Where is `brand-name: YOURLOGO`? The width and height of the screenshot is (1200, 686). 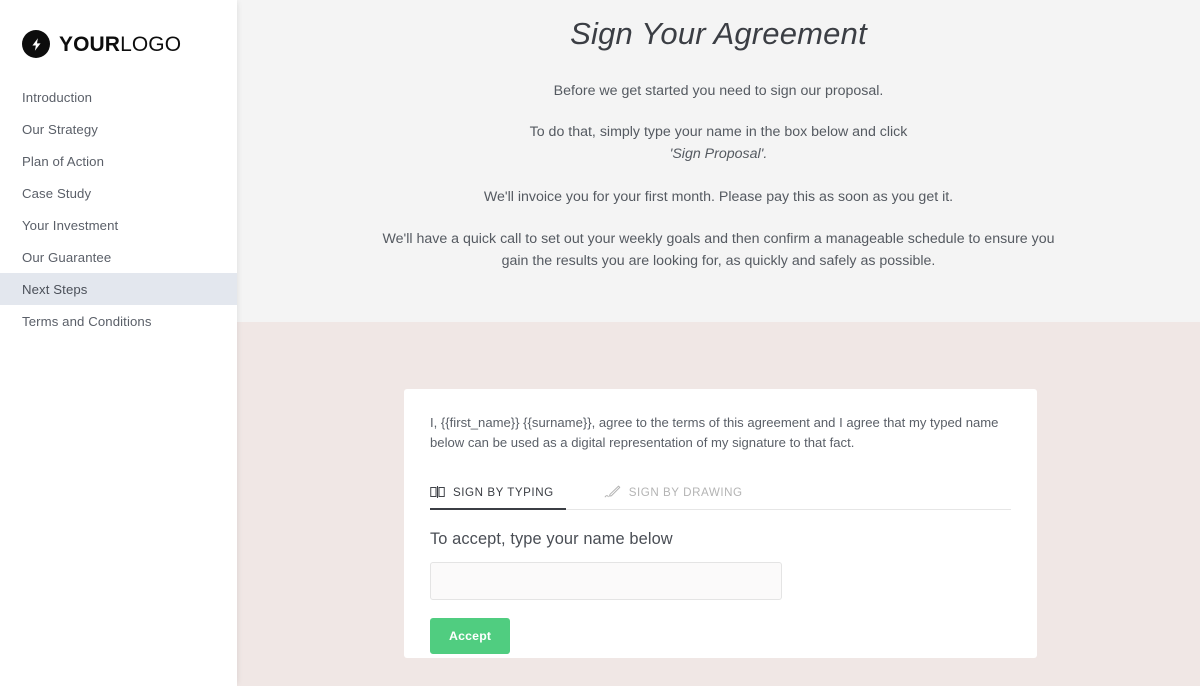 brand-name: YOURLOGO is located at coordinates (120, 44).